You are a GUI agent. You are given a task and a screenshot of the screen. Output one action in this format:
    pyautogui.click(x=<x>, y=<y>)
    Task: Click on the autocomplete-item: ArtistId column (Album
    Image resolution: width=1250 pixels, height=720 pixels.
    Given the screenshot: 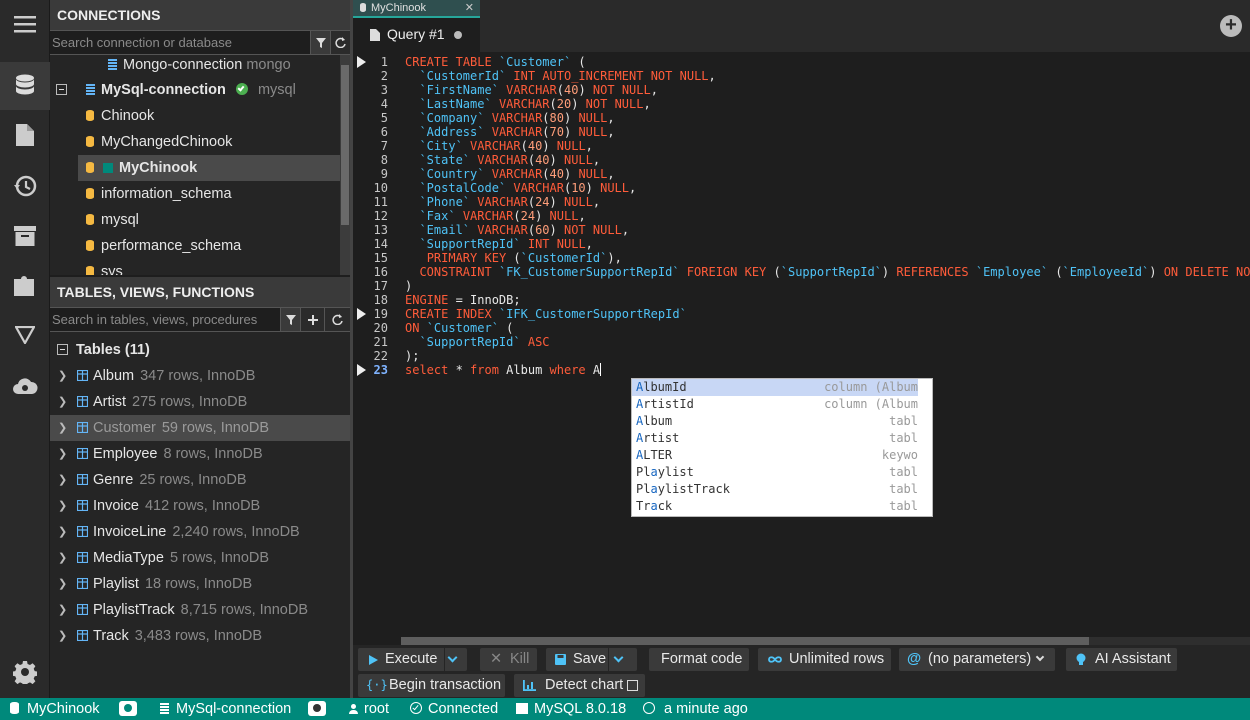 What is the action you would take?
    pyautogui.click(x=775, y=404)
    